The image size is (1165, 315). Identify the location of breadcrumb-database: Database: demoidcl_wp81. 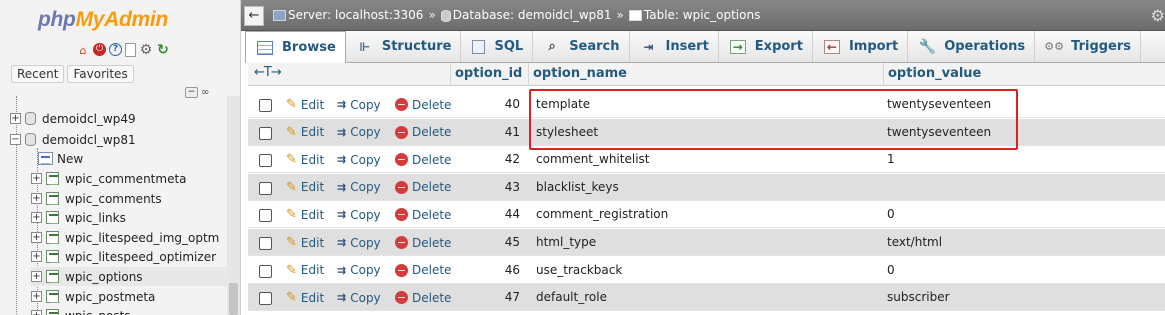
(526, 15).